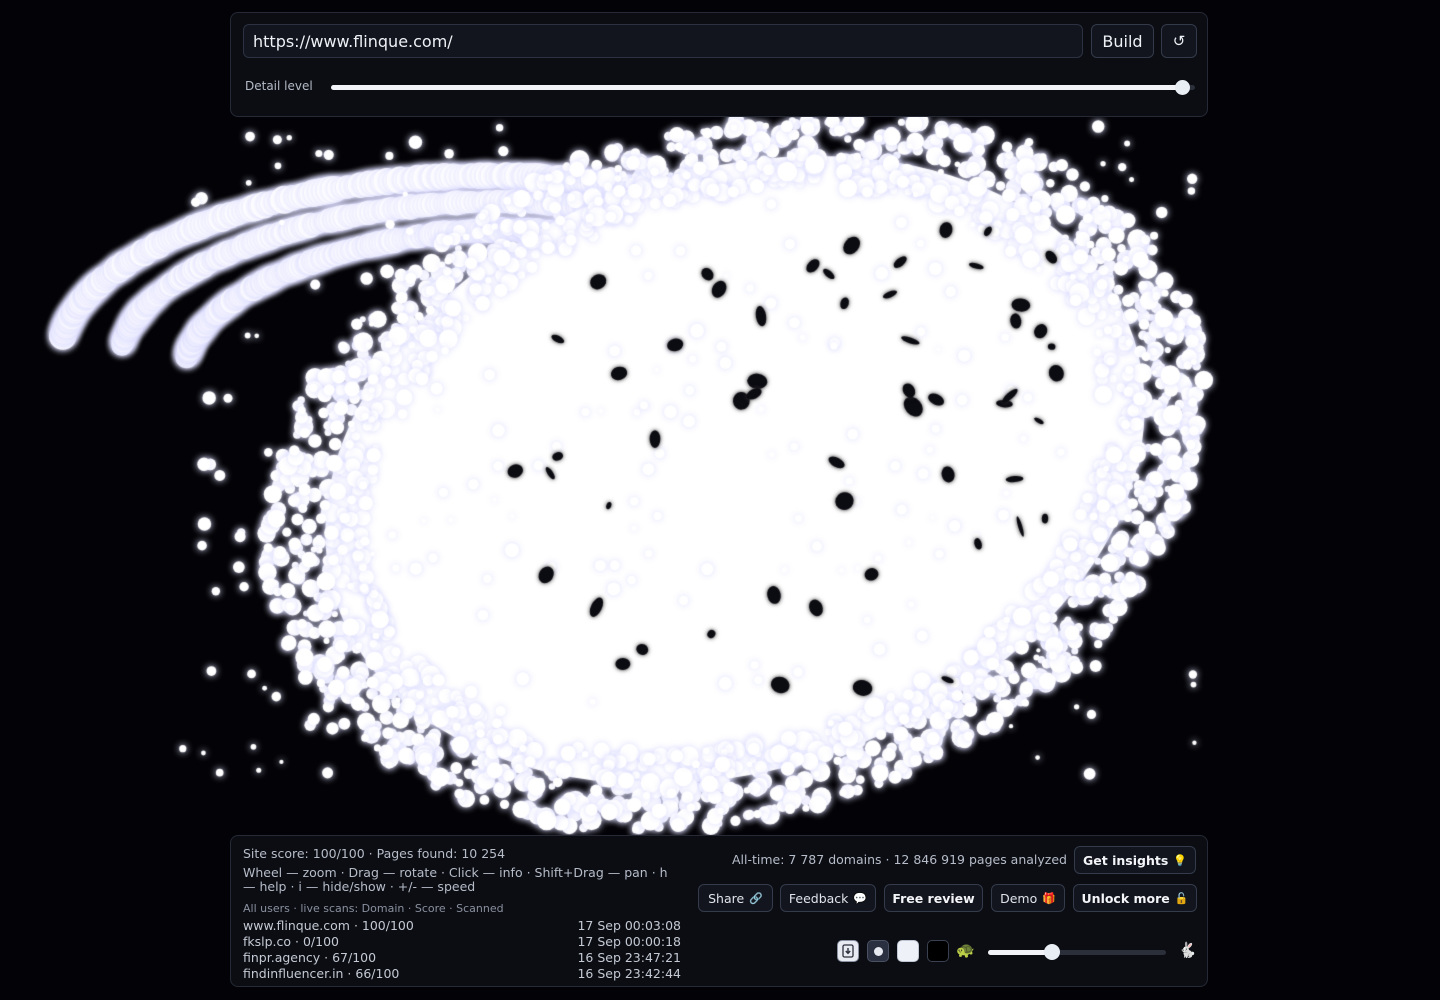 This screenshot has height=1000, width=1440. What do you see at coordinates (463, 926) in the screenshot?
I see `scan-row: www.flinque.com · 100/100 17 Sep 00:03:08` at bounding box center [463, 926].